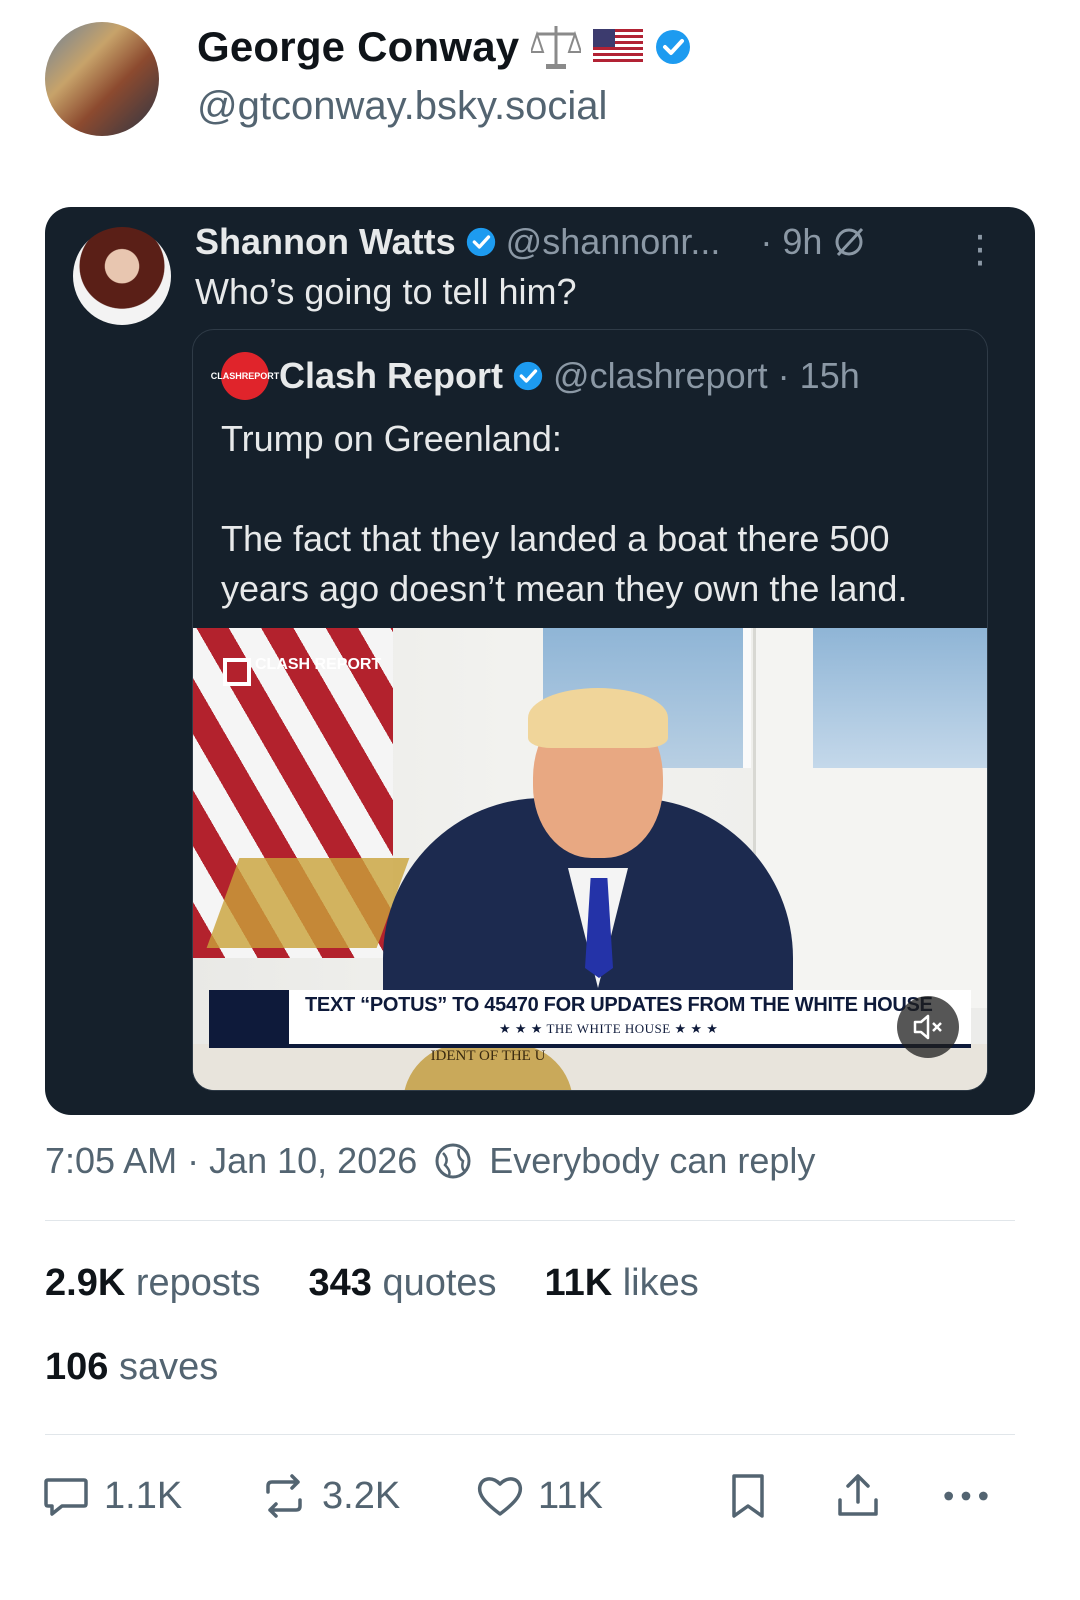 The height and width of the screenshot is (1600, 1080). I want to click on embedded-author-handle: @clashreport · 15h, so click(706, 376).